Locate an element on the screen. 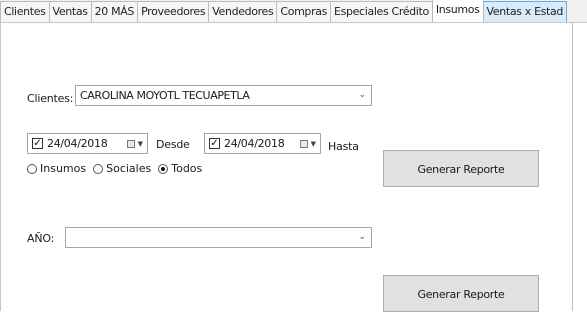 The image size is (587, 312). generar-reporte-button-1: Generar Reporte is located at coordinates (461, 168).